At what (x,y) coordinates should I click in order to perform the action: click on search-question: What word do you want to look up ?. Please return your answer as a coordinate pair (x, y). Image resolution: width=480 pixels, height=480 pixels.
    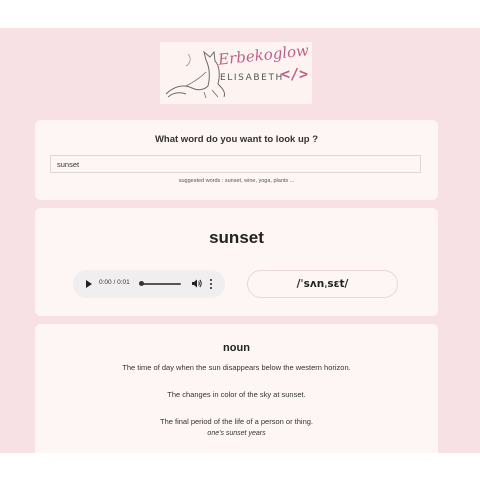
    Looking at the image, I should click on (236, 139).